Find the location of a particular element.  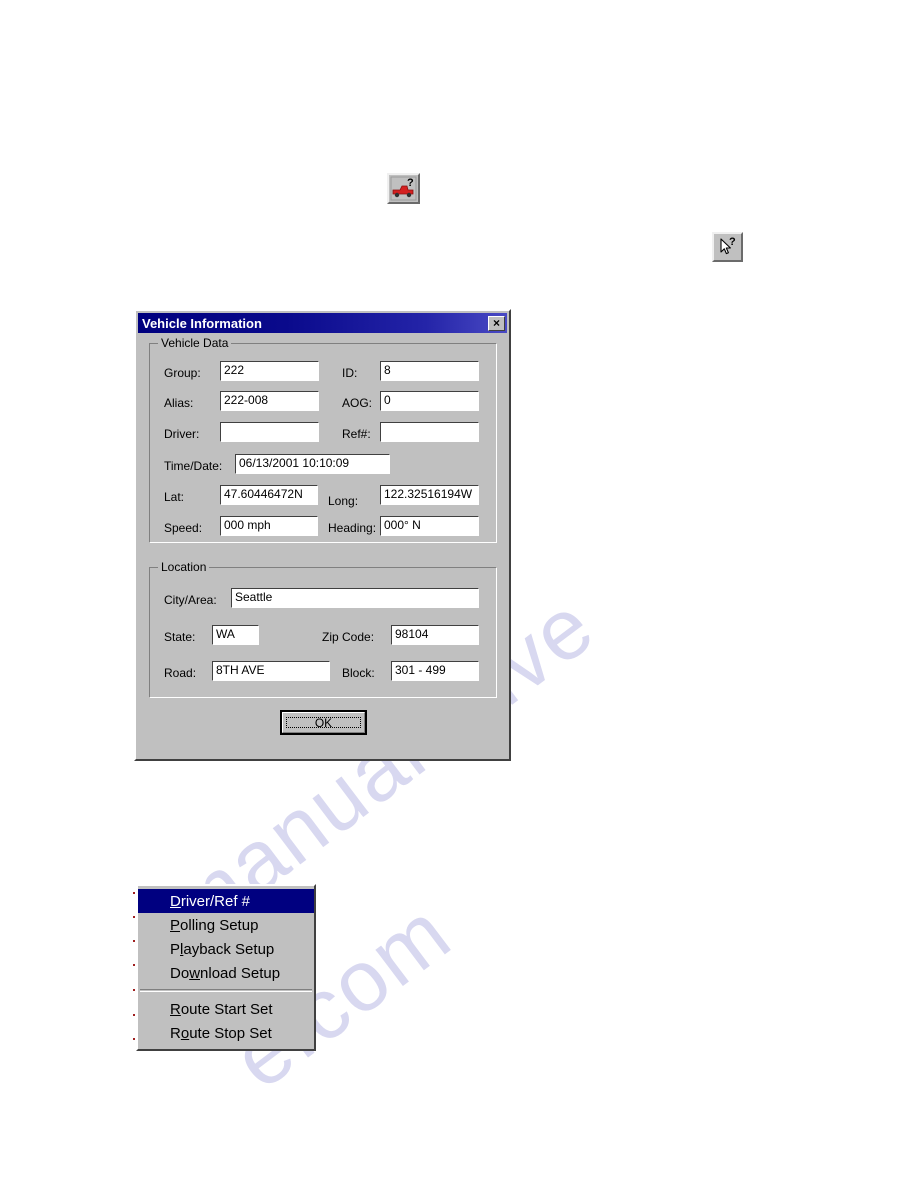

lat-label: Lat: is located at coordinates (174, 497).